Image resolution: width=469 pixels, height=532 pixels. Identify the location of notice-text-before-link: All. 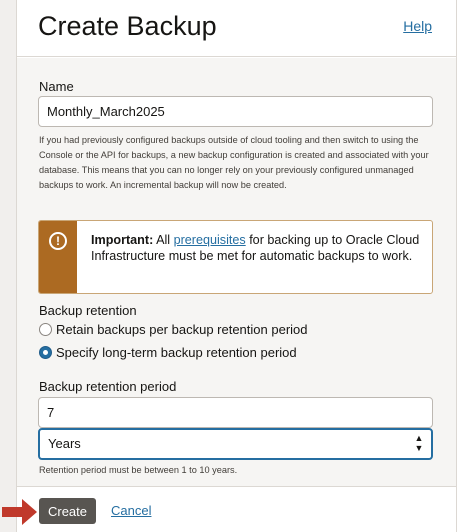
(163, 240).